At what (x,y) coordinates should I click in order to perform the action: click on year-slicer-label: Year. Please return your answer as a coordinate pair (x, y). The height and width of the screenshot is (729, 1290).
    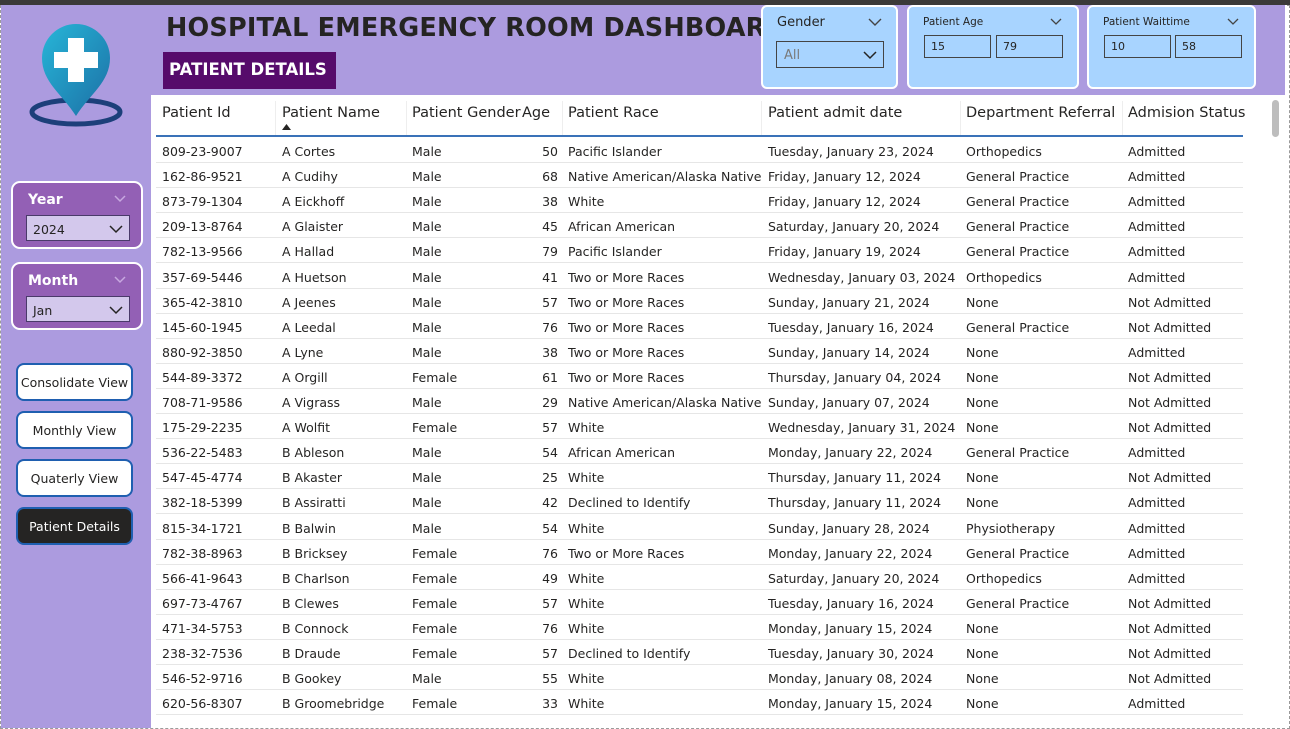
    Looking at the image, I should click on (45, 200).